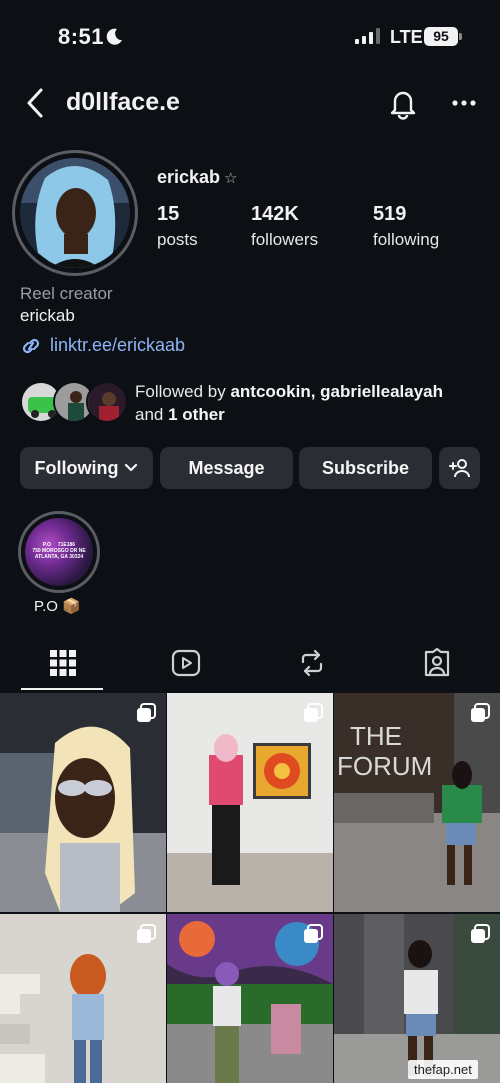  What do you see at coordinates (403, 103) in the screenshot?
I see `bell-icon` at bounding box center [403, 103].